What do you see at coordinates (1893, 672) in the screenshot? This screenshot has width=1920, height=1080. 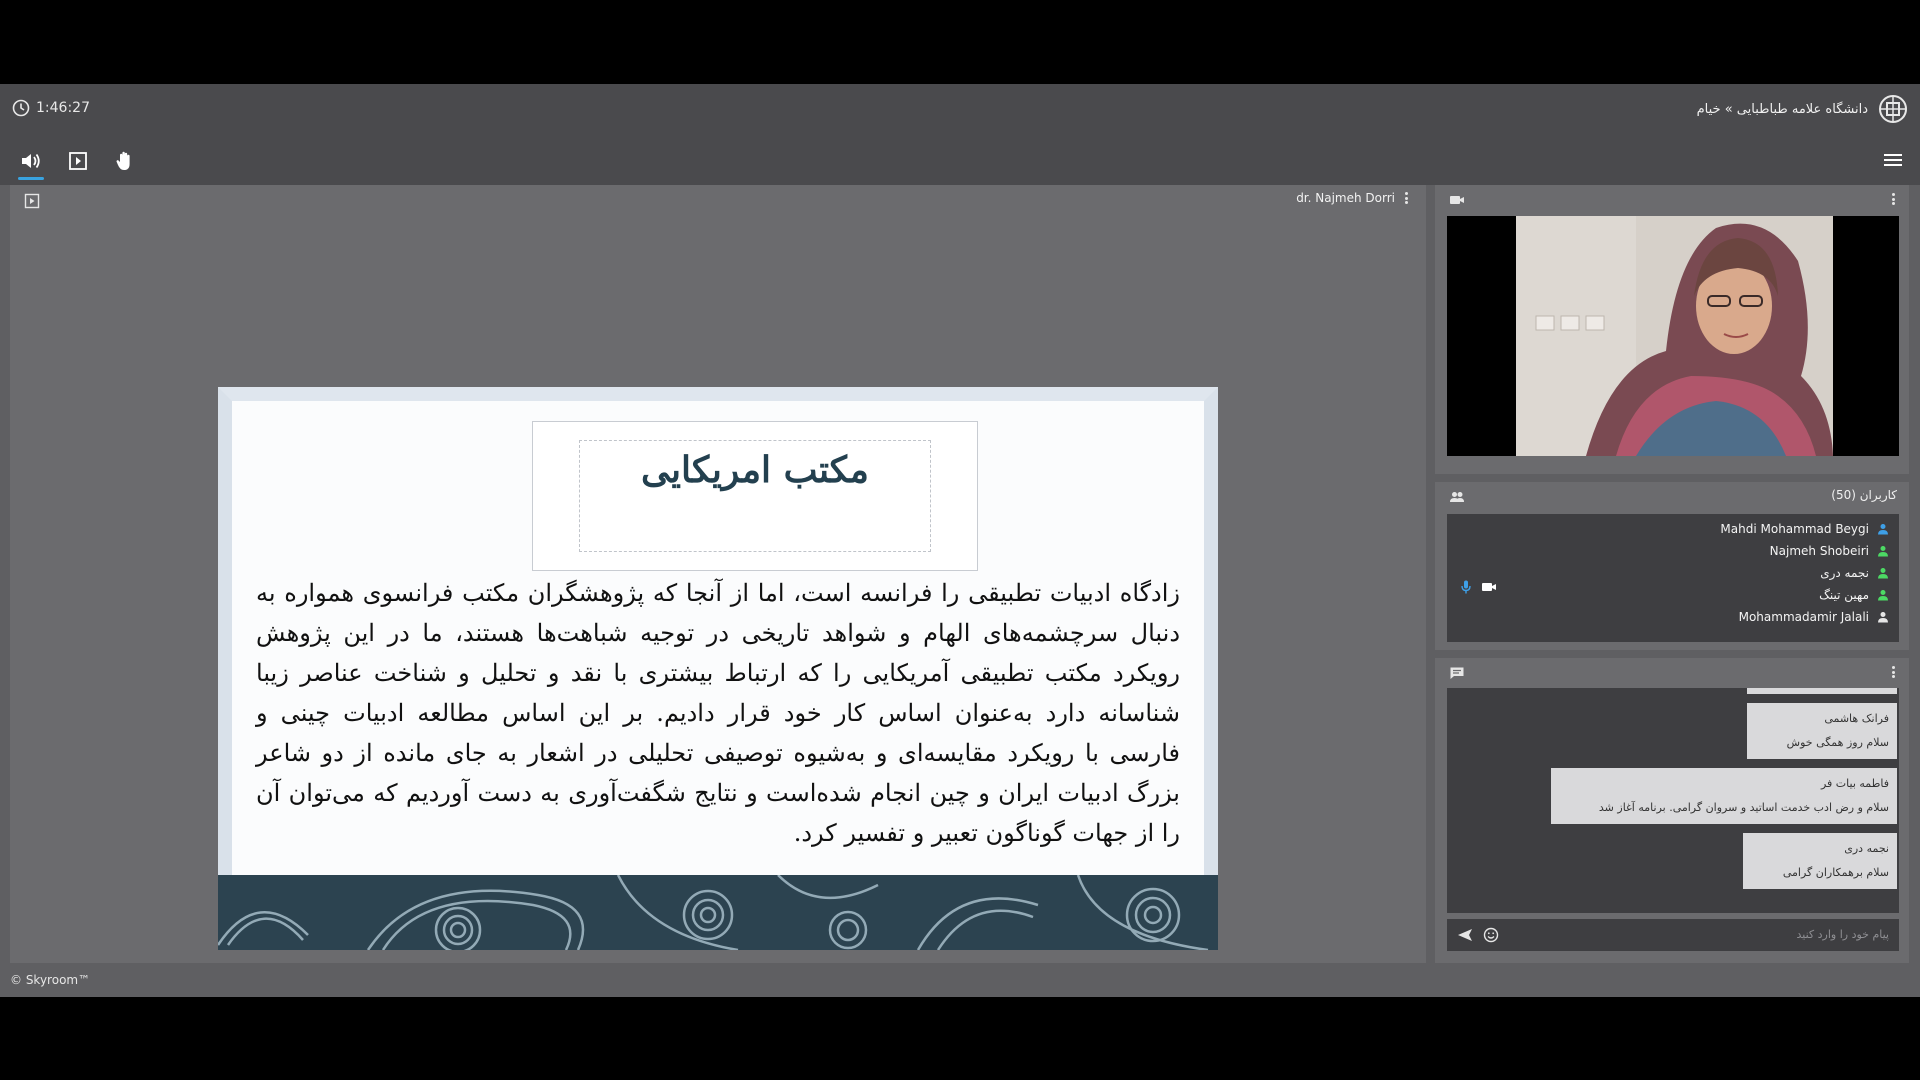 I see `chat-options-icon` at bounding box center [1893, 672].